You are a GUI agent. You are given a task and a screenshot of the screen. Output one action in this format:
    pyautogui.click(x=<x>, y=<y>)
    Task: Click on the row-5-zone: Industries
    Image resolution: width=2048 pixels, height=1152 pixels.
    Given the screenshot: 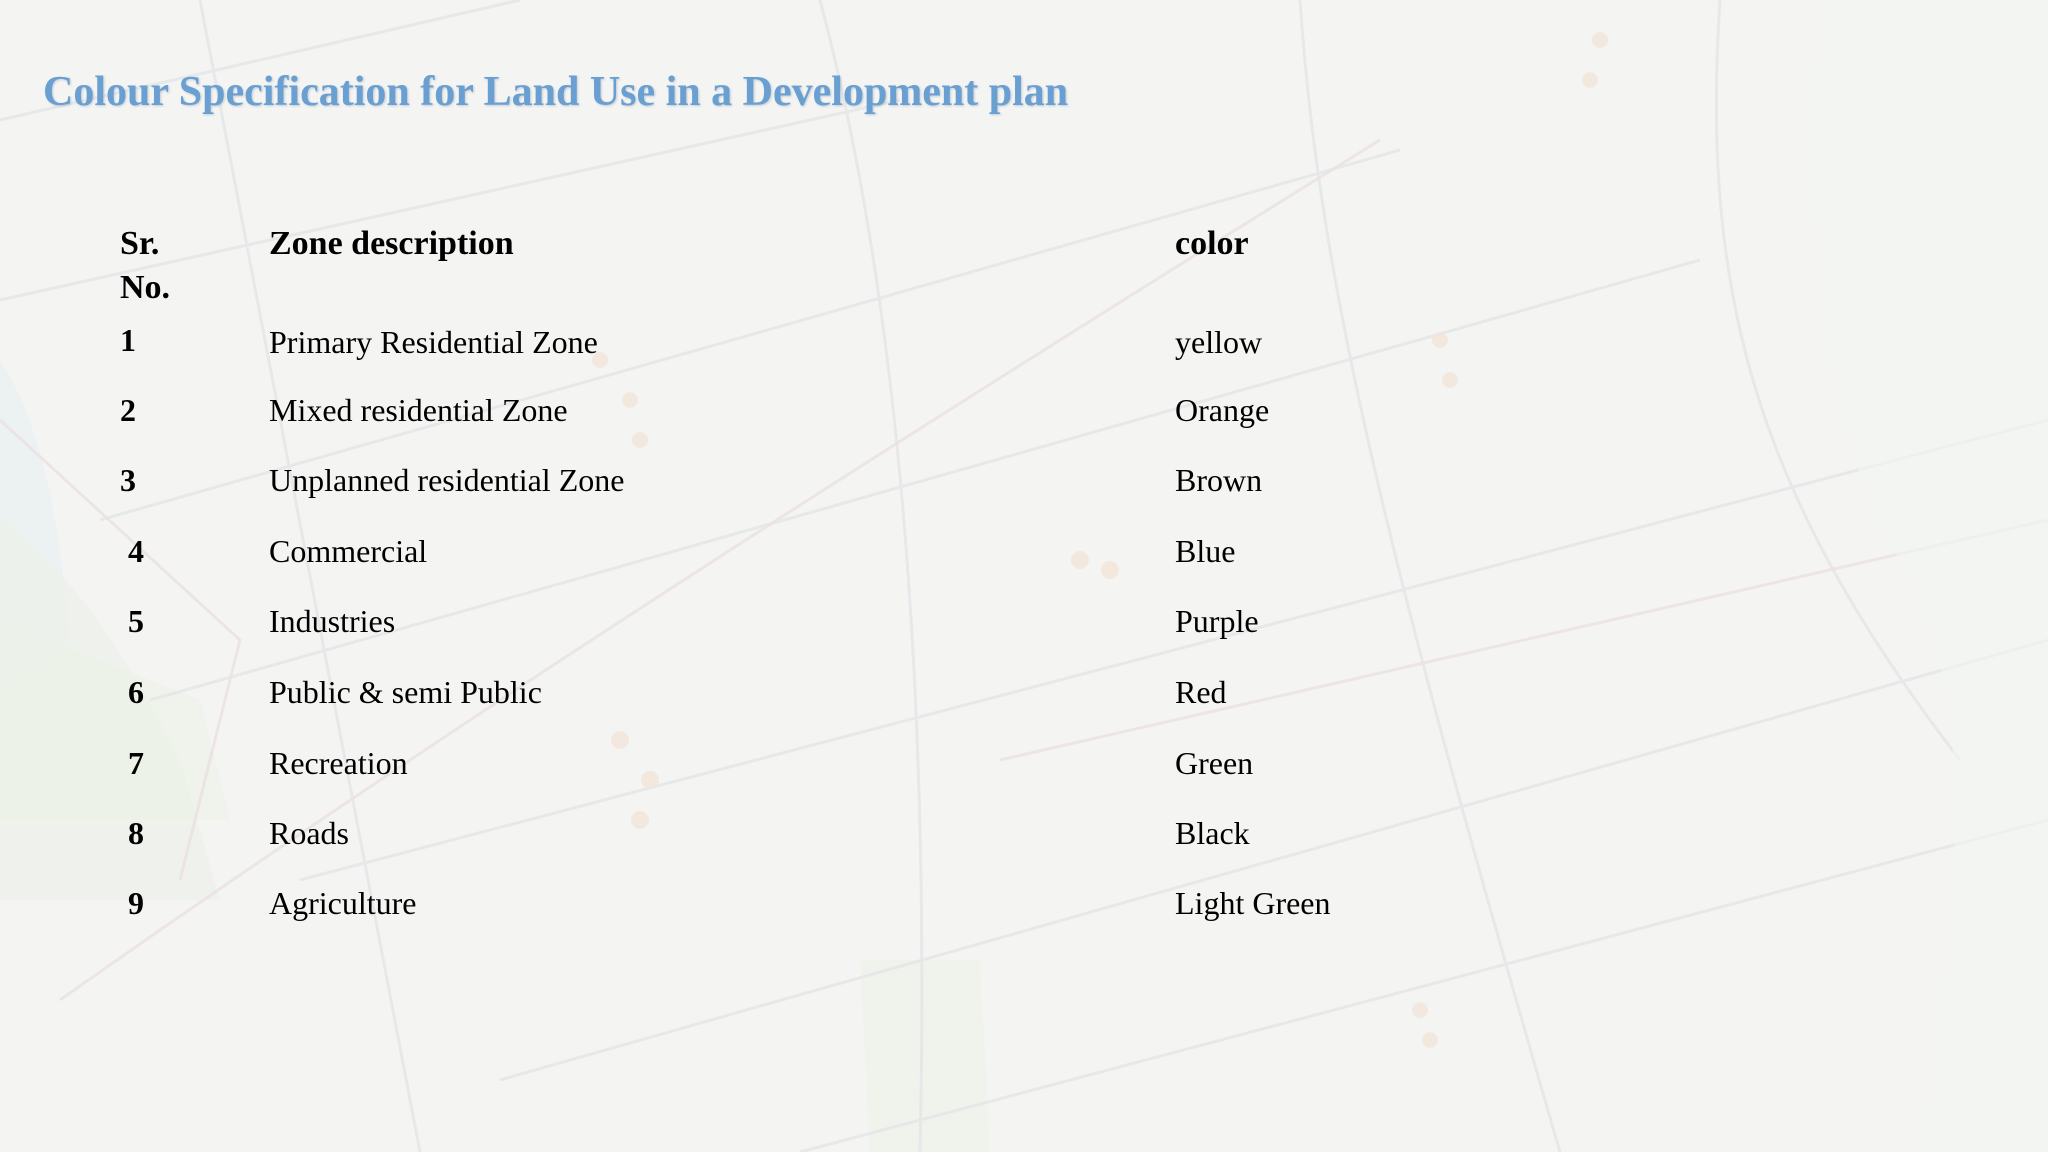 What is the action you would take?
    pyautogui.click(x=332, y=621)
    